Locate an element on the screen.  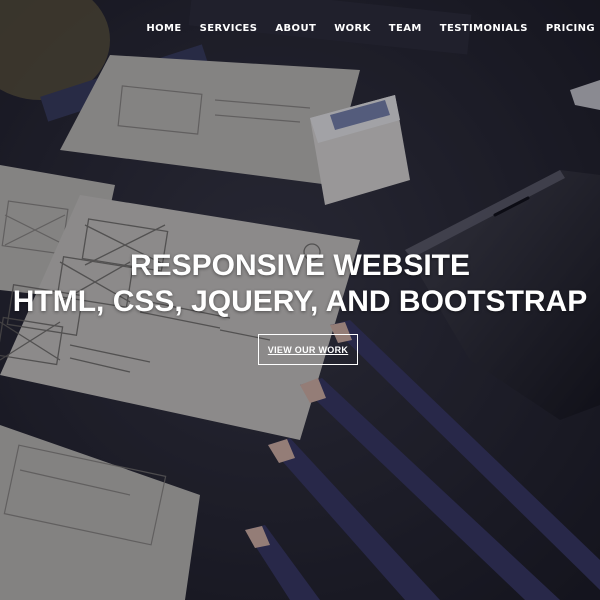
nav-item-work: WORK is located at coordinates (352, 28).